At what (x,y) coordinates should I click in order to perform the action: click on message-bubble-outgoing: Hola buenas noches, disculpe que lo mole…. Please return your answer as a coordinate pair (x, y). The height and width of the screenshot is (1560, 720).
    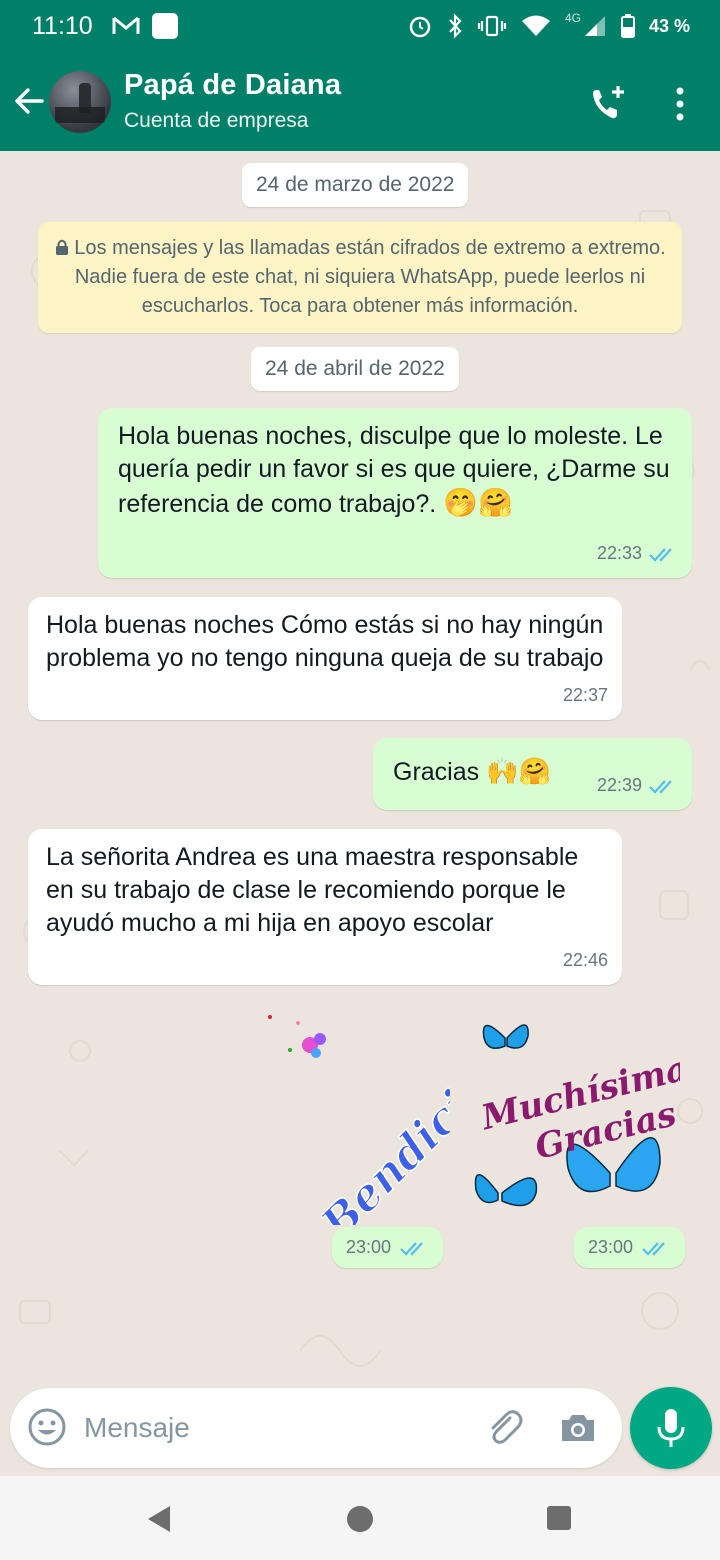
    Looking at the image, I should click on (395, 493).